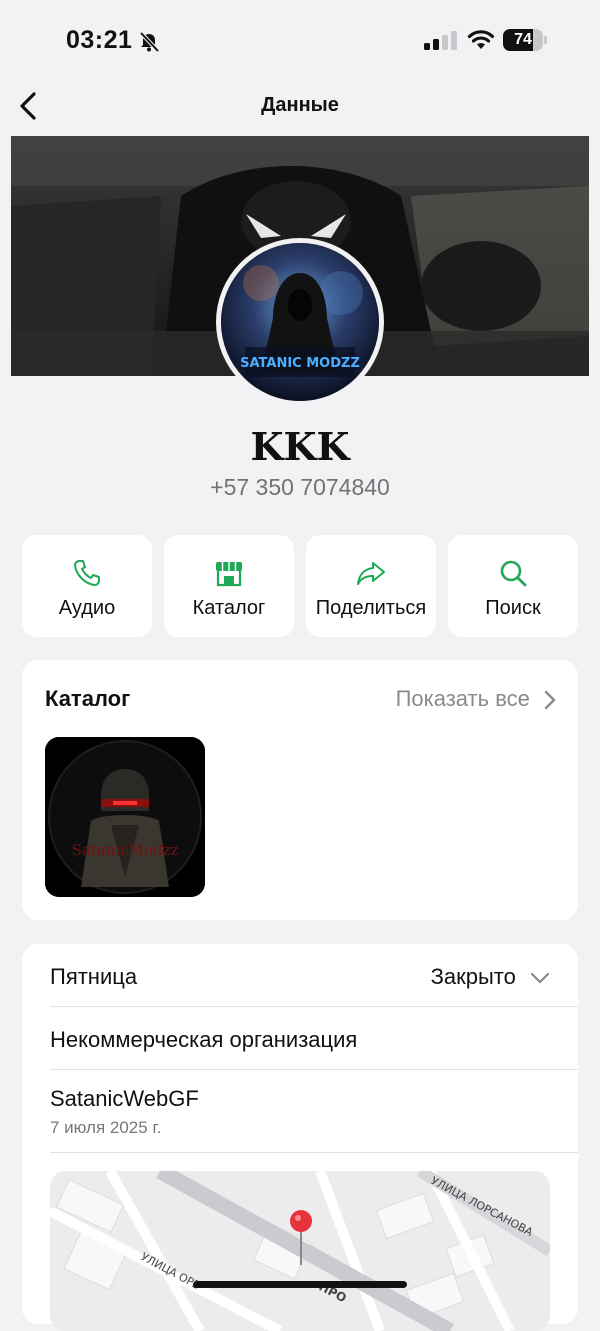 This screenshot has width=600, height=1331. I want to click on nav-bar: Данные, so click(300, 106).